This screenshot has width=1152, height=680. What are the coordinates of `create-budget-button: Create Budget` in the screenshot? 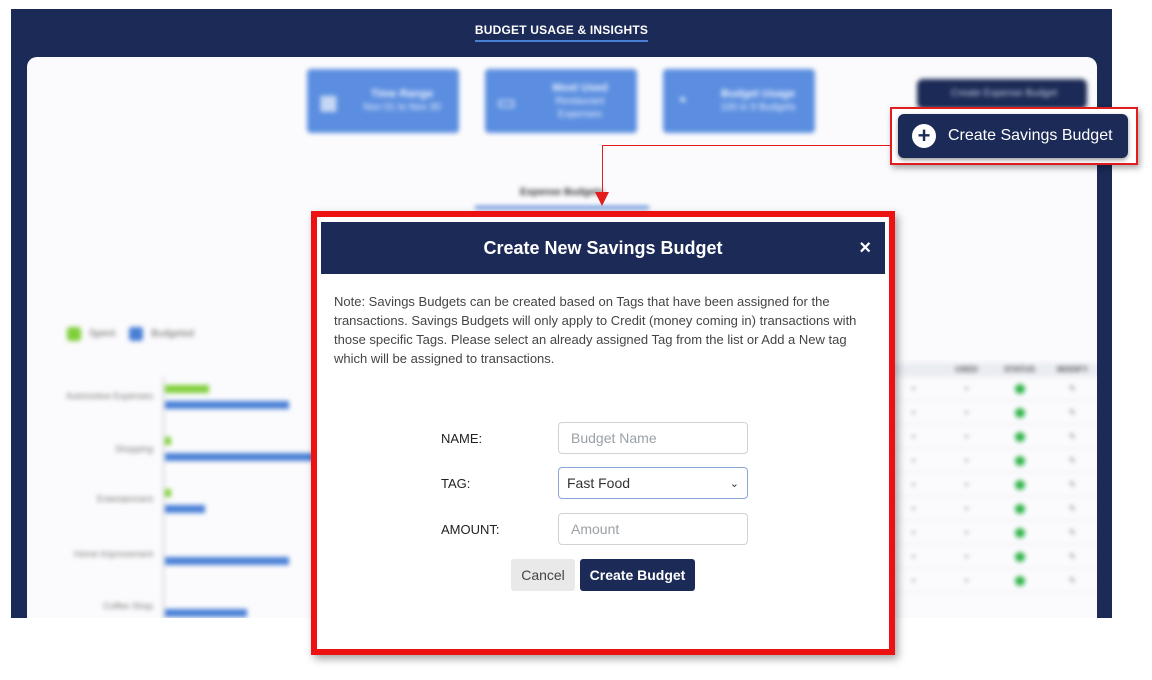 It's located at (637, 575).